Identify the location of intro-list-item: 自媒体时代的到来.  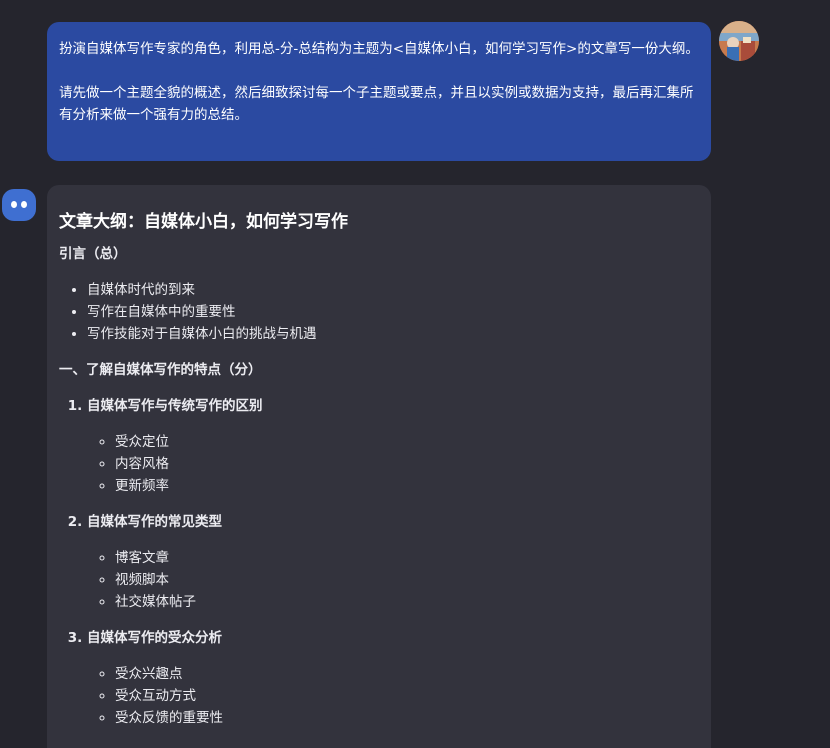
(393, 290).